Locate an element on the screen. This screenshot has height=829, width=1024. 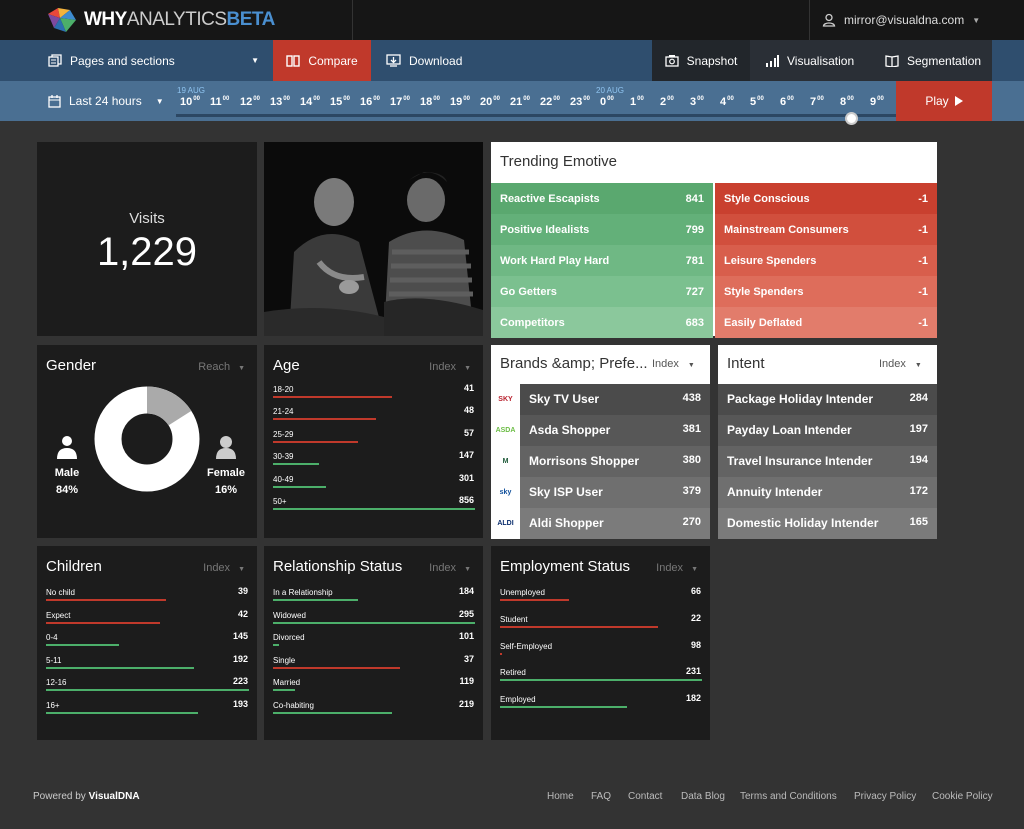
age-row: 21-24 48 is located at coordinates (373, 416).